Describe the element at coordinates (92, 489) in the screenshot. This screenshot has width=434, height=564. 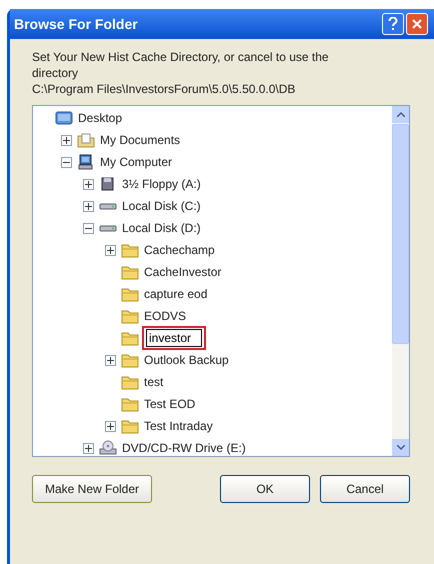
I see `new-folder-button: Make New Folder` at that location.